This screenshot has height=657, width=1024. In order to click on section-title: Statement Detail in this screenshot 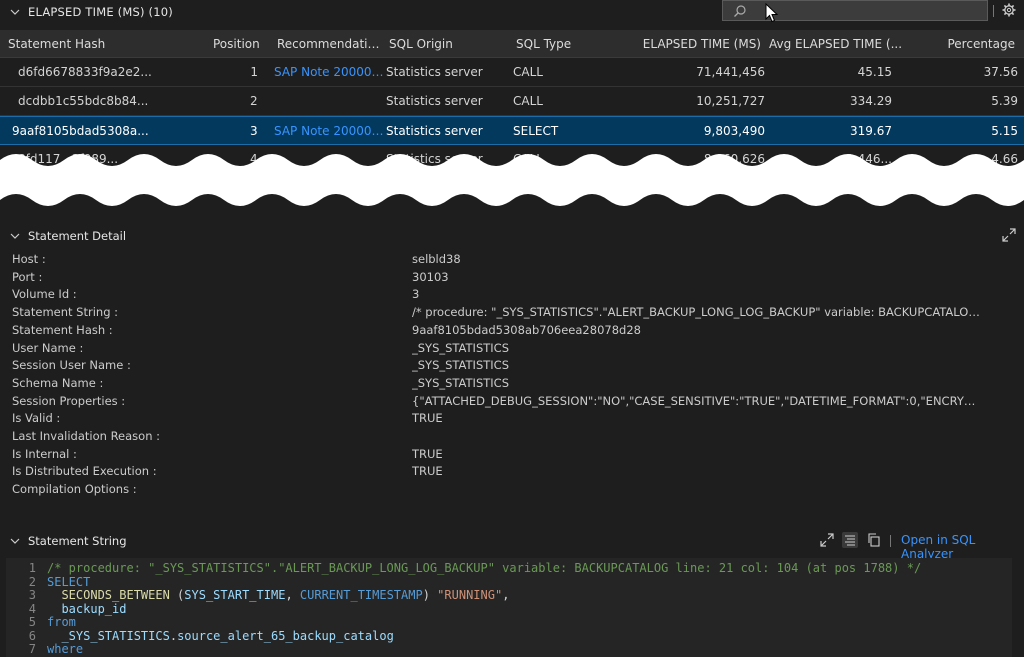, I will do `click(77, 236)`.